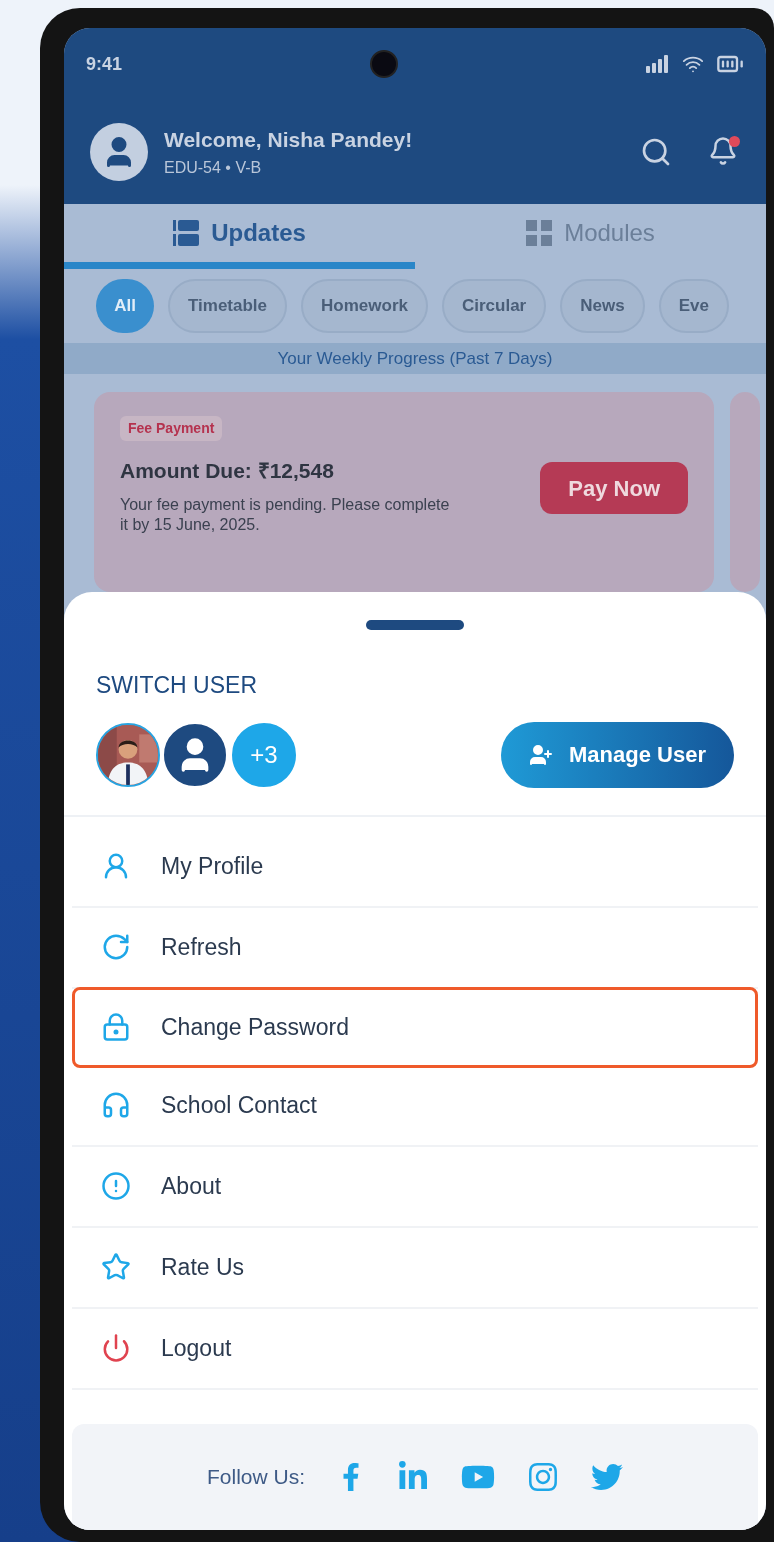  Describe the element at coordinates (171, 428) in the screenshot. I see `fee-tag: Fee Payment` at that location.